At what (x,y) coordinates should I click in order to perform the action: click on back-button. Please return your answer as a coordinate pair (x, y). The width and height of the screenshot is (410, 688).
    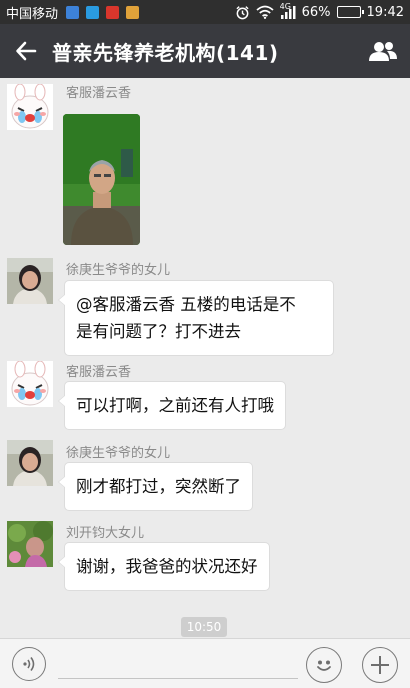
    Looking at the image, I should click on (26, 51).